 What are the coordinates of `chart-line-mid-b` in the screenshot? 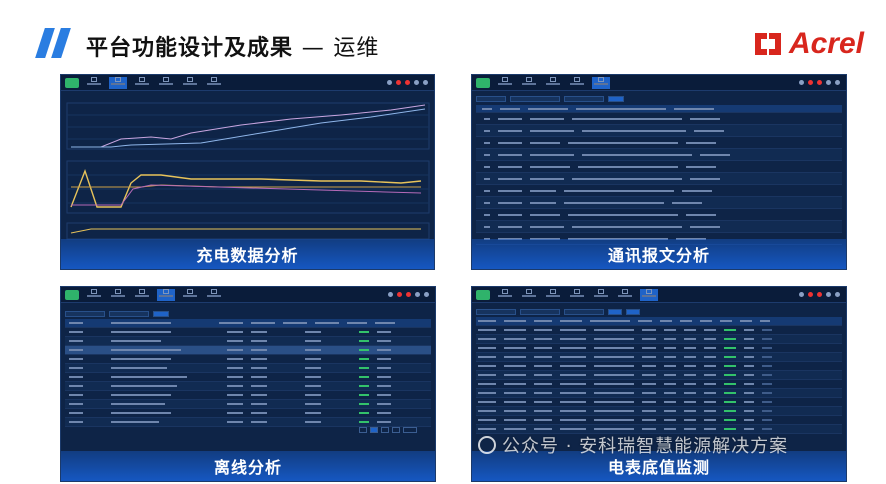 It's located at (246, 186).